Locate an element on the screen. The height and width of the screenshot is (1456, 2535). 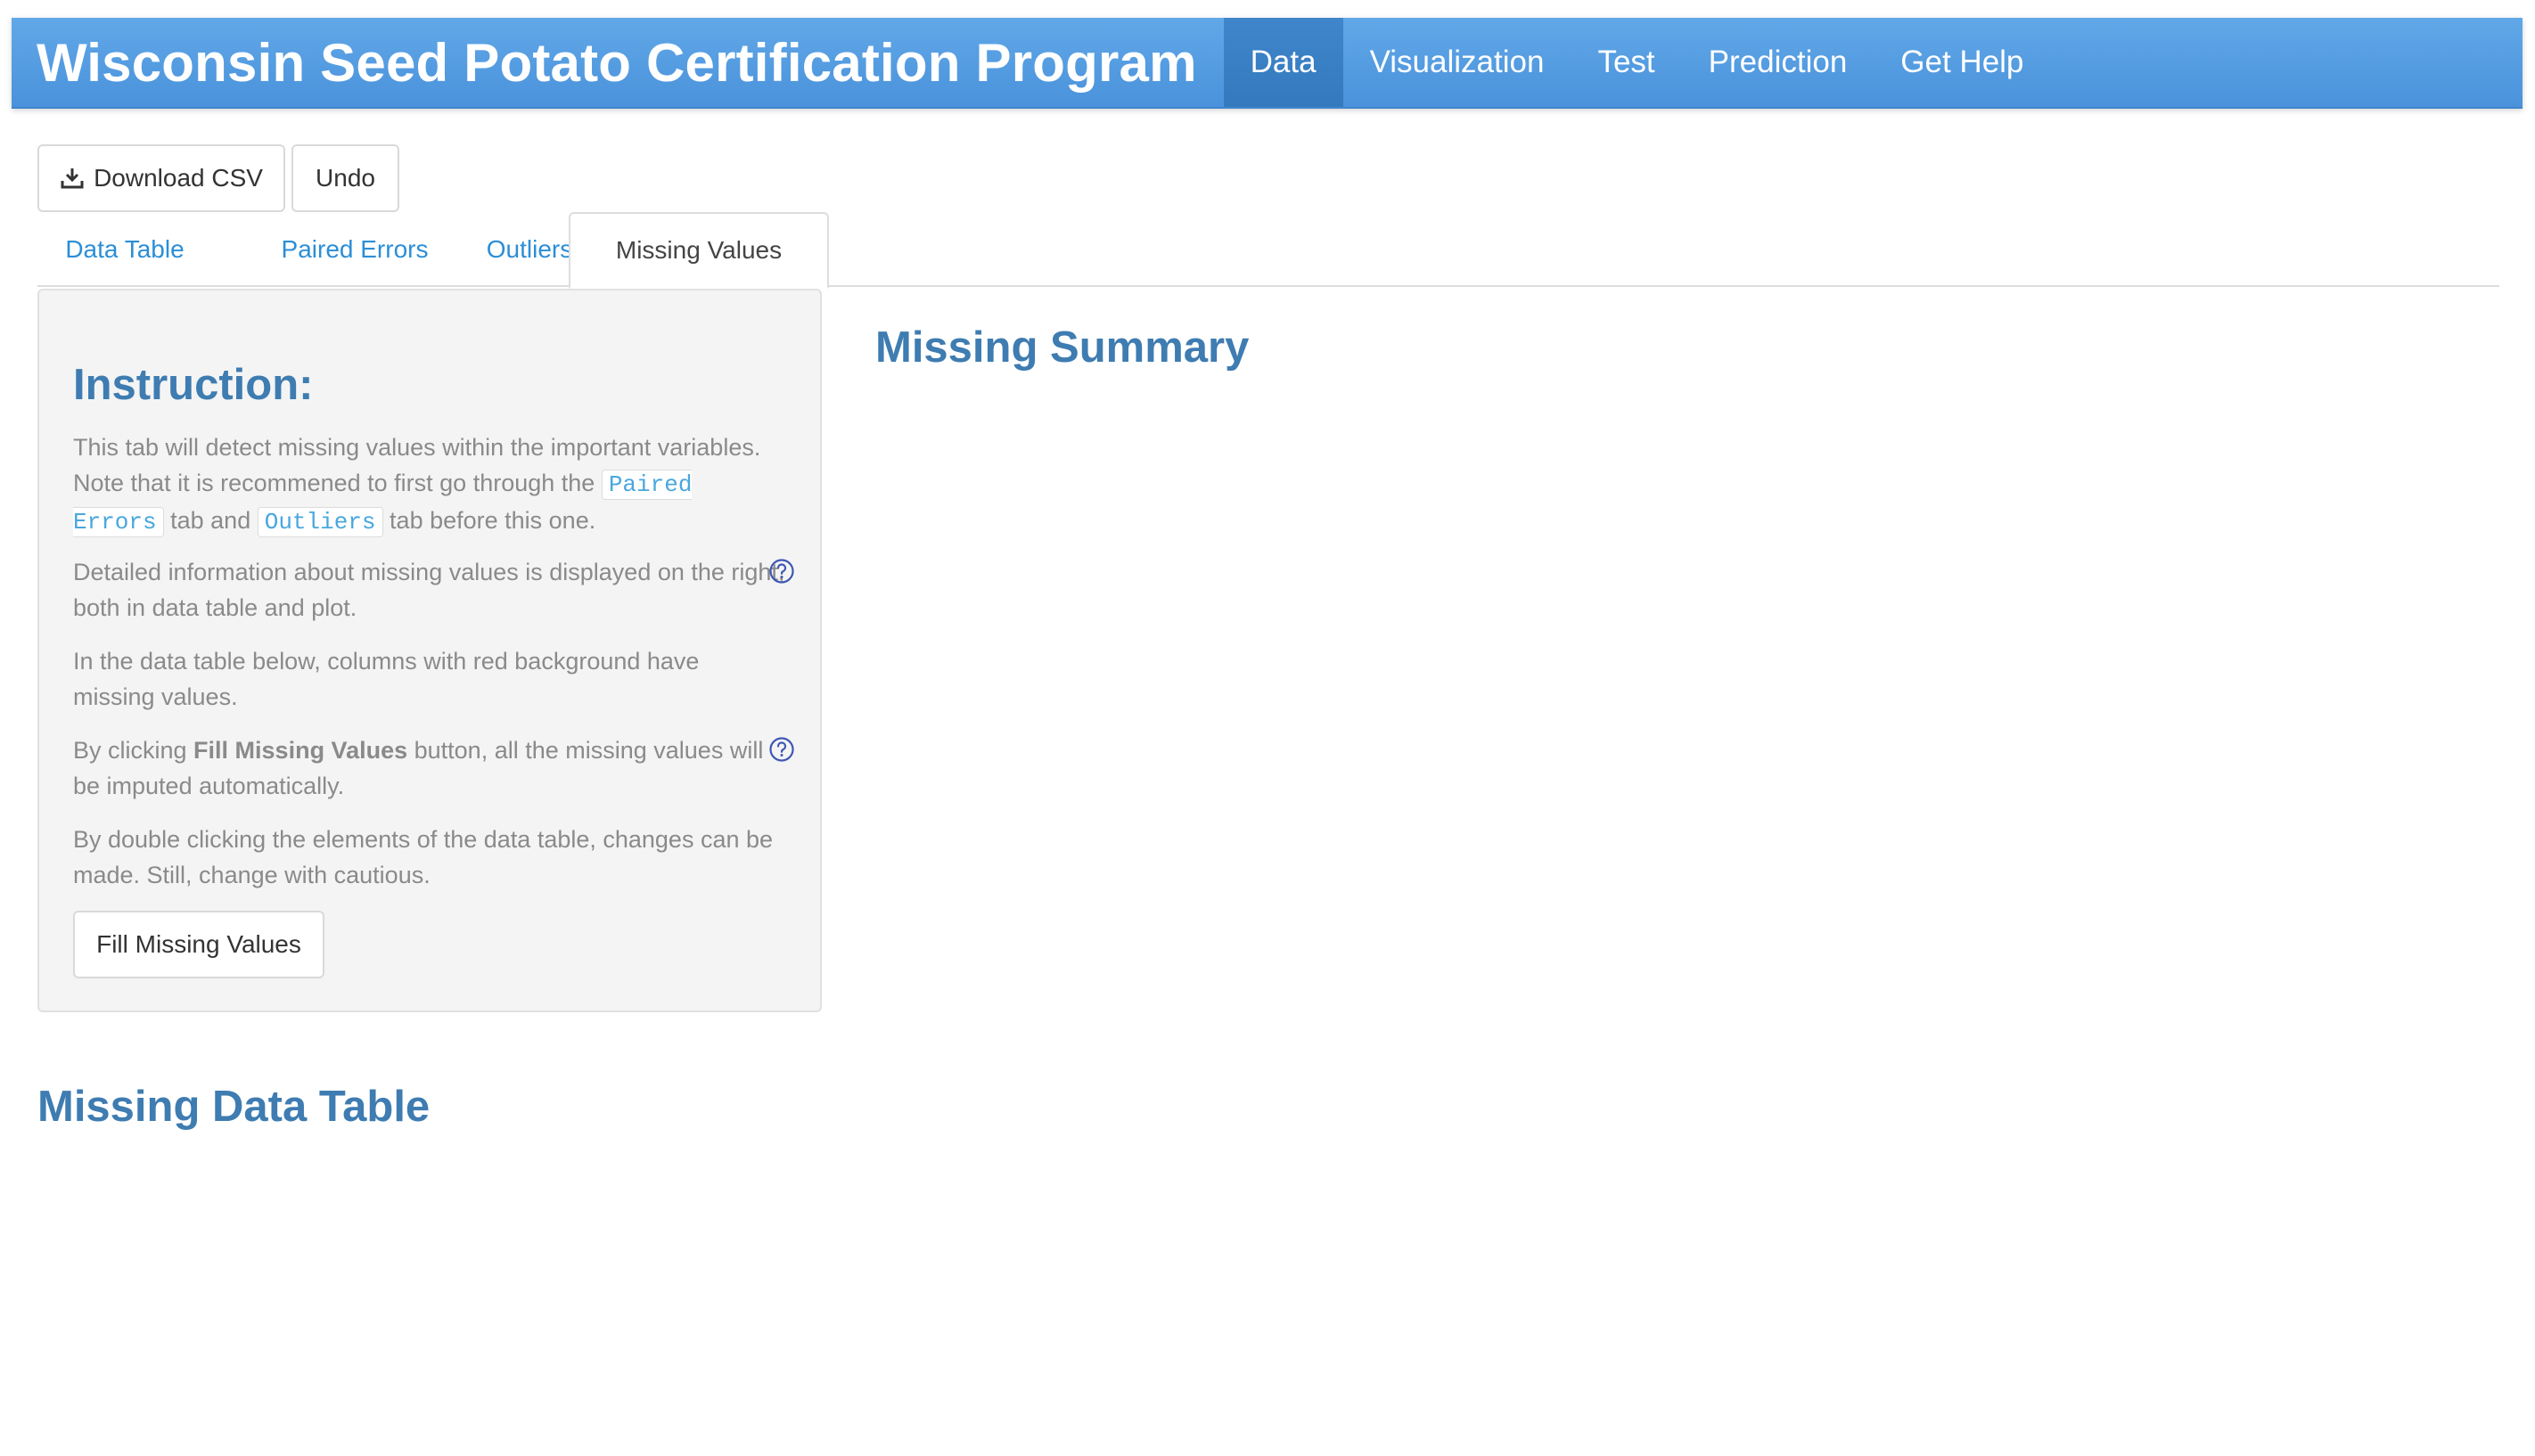
tab-paired-errors: Paired Errors is located at coordinates (355, 250).